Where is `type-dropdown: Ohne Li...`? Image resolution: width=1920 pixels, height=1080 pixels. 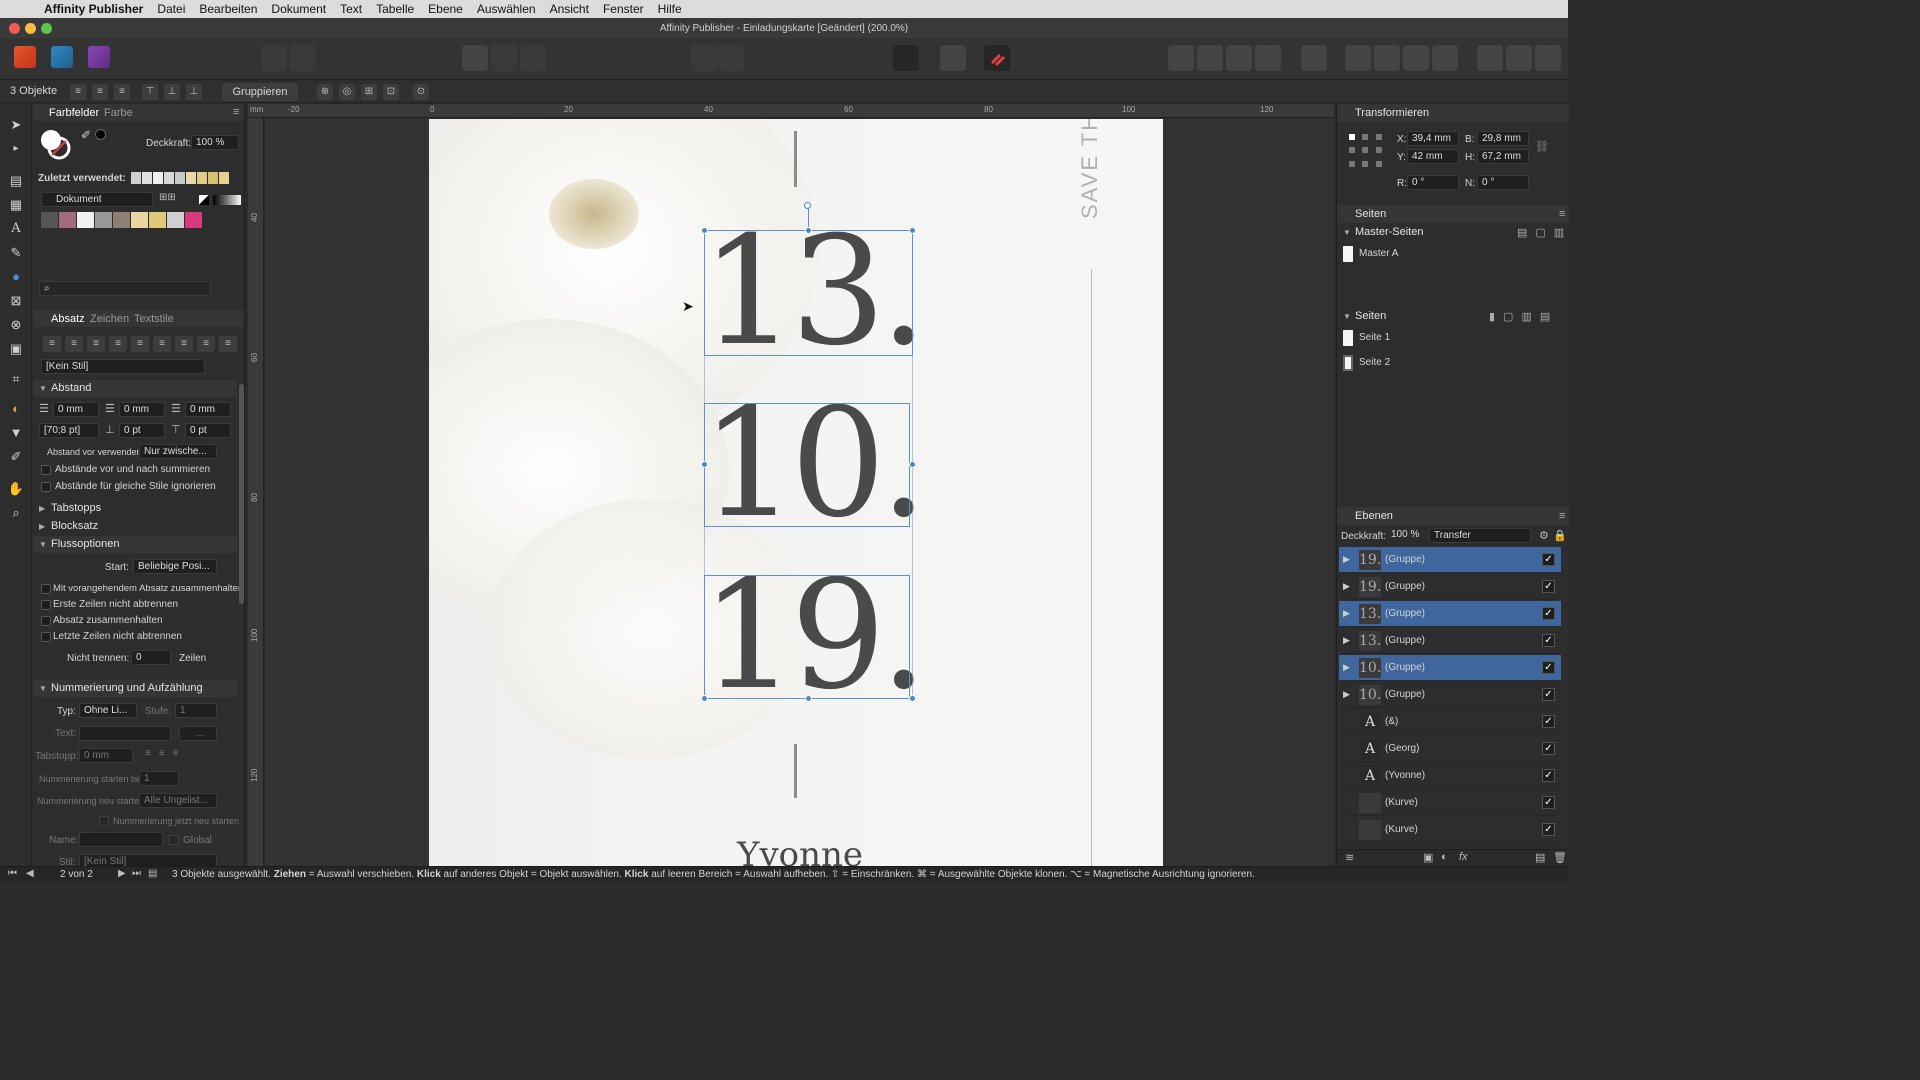 type-dropdown: Ohne Li... is located at coordinates (108, 710).